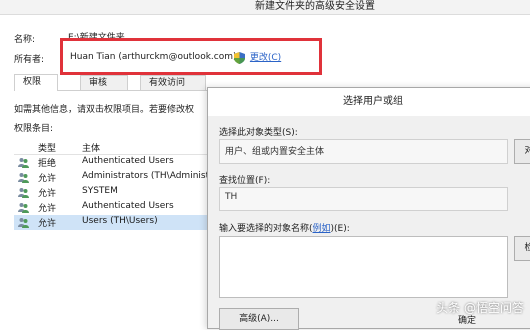 The width and height of the screenshot is (530, 330). Describe the element at coordinates (36, 82) in the screenshot. I see `tab-permissions: 权限` at that location.